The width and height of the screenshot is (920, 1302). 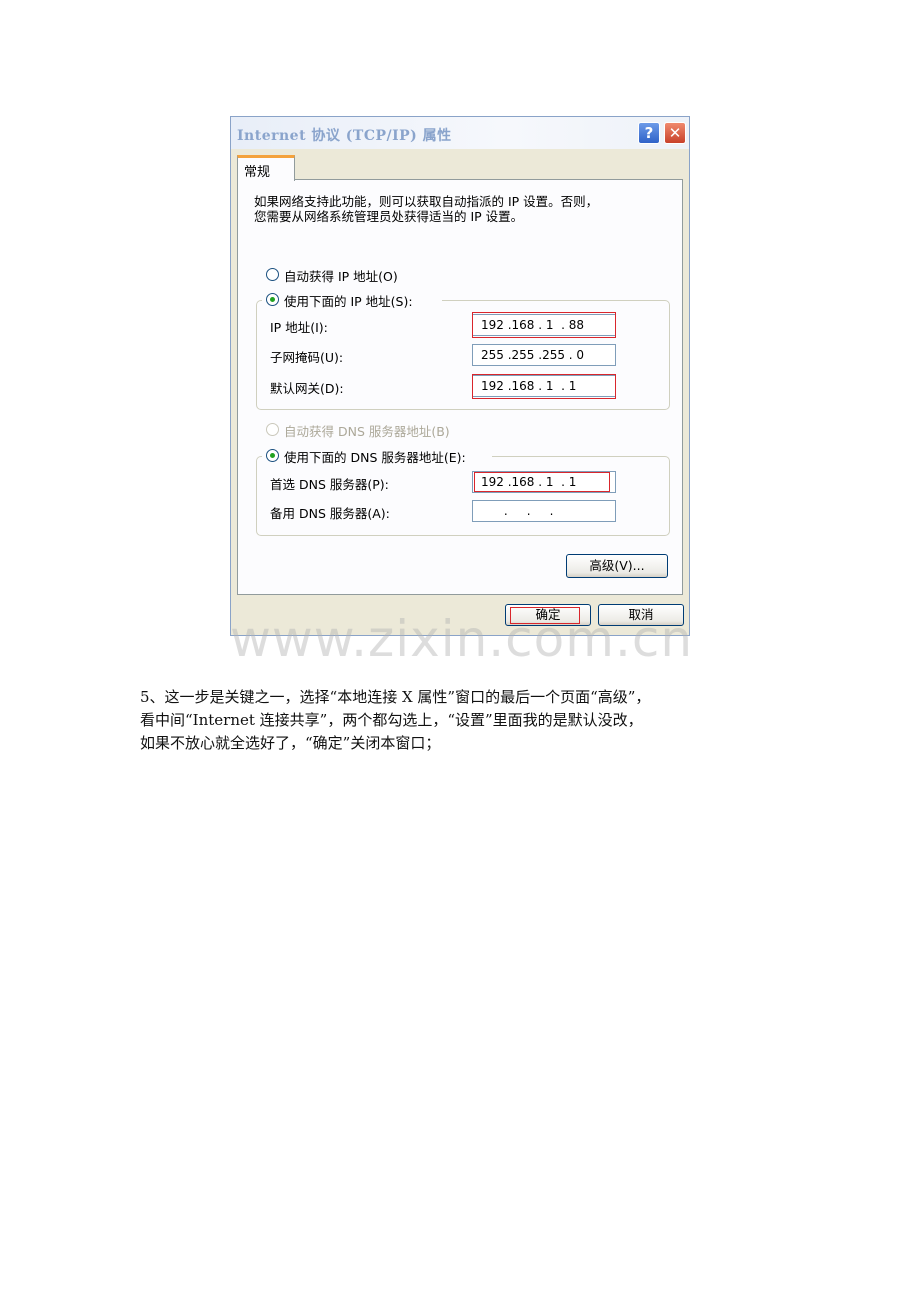 What do you see at coordinates (272, 299) in the screenshot?
I see `manual-ip-radio` at bounding box center [272, 299].